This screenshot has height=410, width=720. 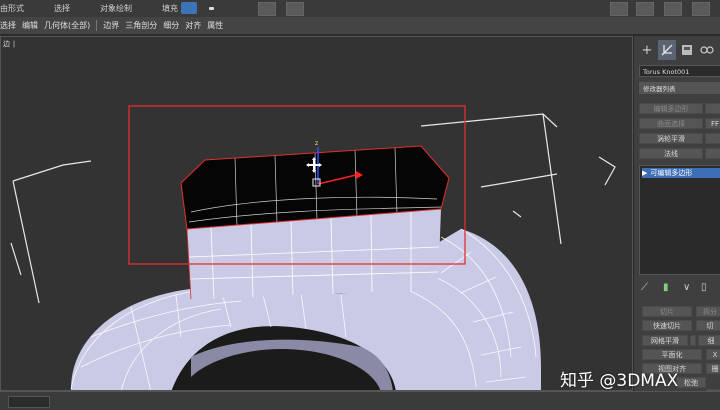 I want to click on create-icon: +, so click(x=647, y=50).